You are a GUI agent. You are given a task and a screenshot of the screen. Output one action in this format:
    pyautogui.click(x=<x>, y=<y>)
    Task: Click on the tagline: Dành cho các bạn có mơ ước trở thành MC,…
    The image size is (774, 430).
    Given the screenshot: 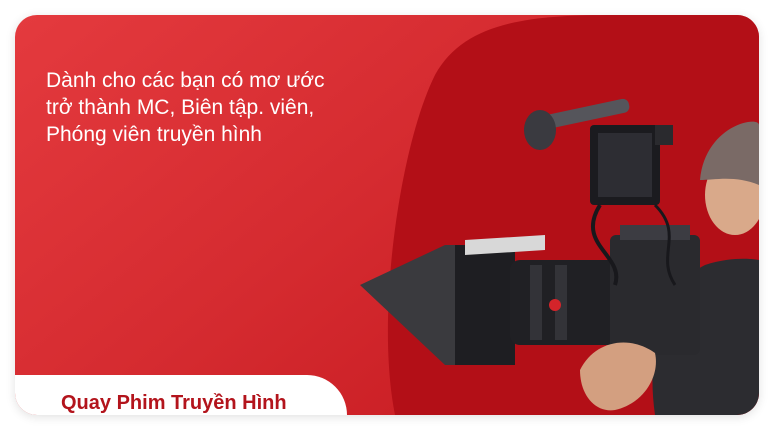 What is the action you would take?
    pyautogui.click(x=216, y=107)
    